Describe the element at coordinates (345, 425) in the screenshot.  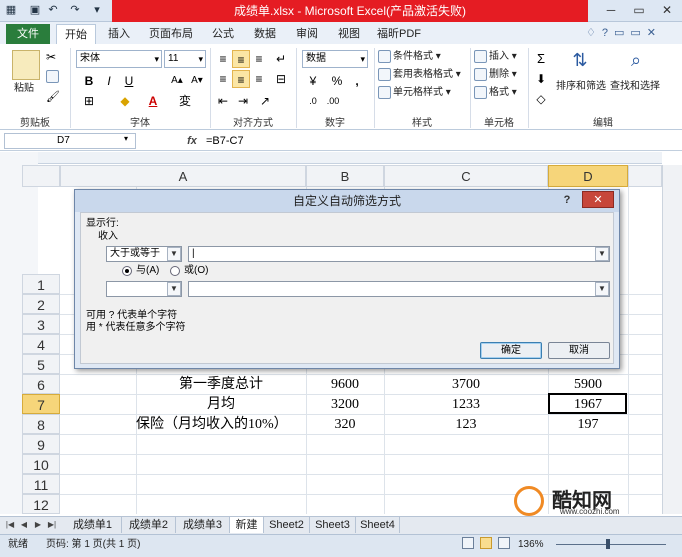
I see `cell-b8: 320` at that location.